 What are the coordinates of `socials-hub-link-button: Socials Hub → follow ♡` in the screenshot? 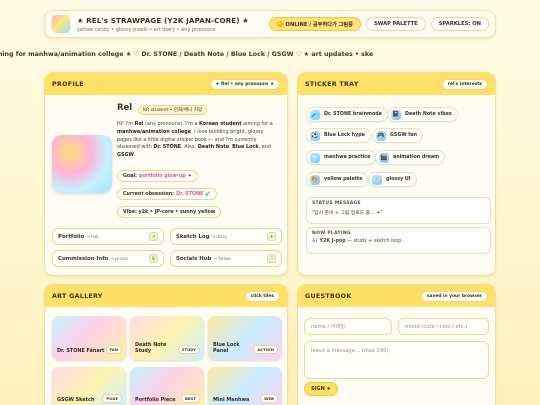 It's located at (226, 258).